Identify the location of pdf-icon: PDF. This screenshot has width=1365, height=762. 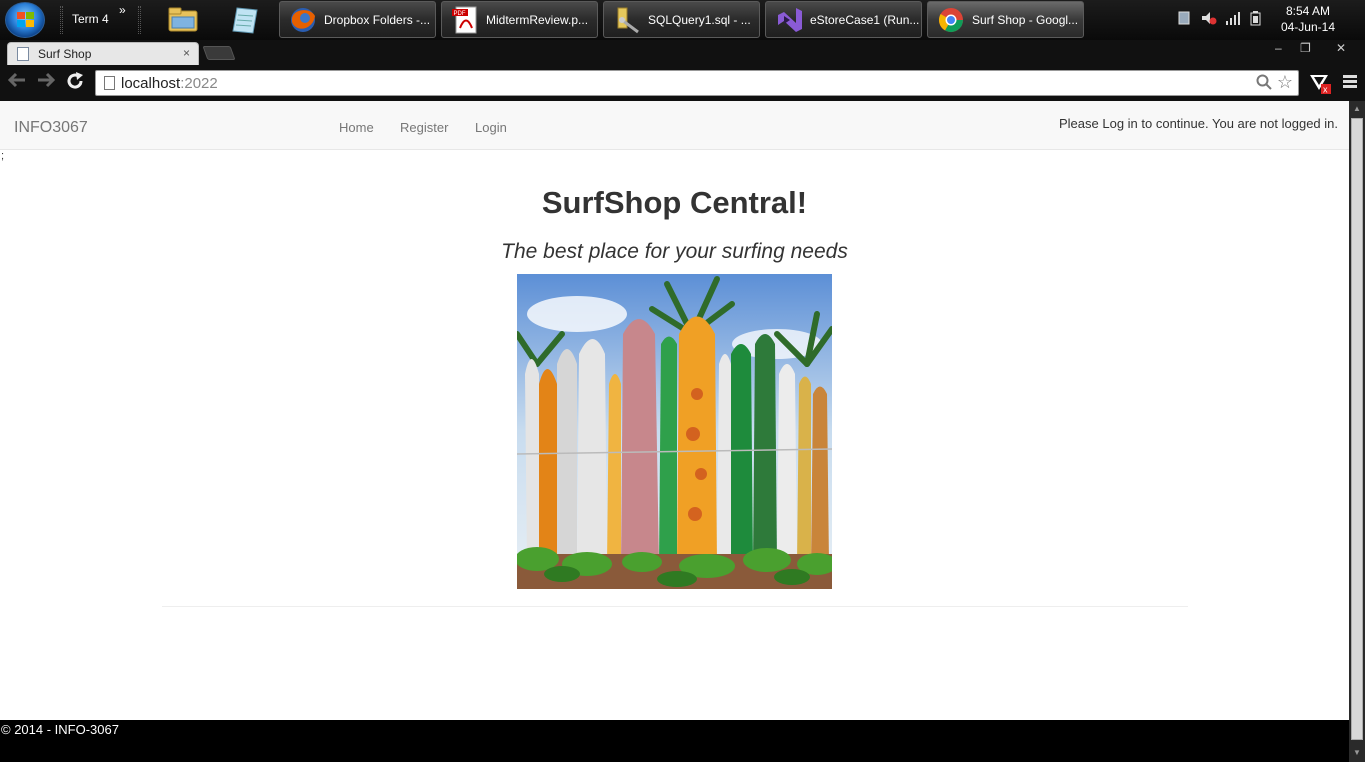
(464, 20).